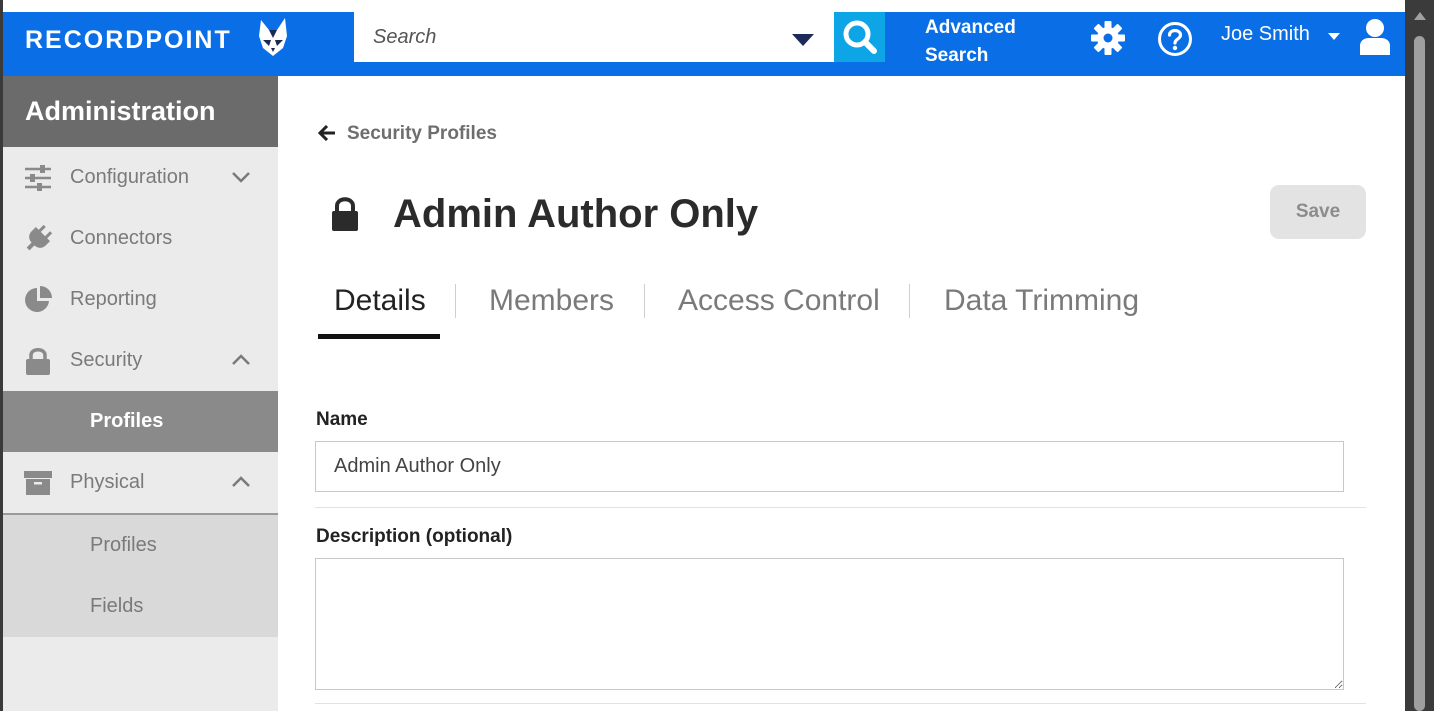  Describe the element at coordinates (379, 336) in the screenshot. I see `active-tab-indicator` at that location.